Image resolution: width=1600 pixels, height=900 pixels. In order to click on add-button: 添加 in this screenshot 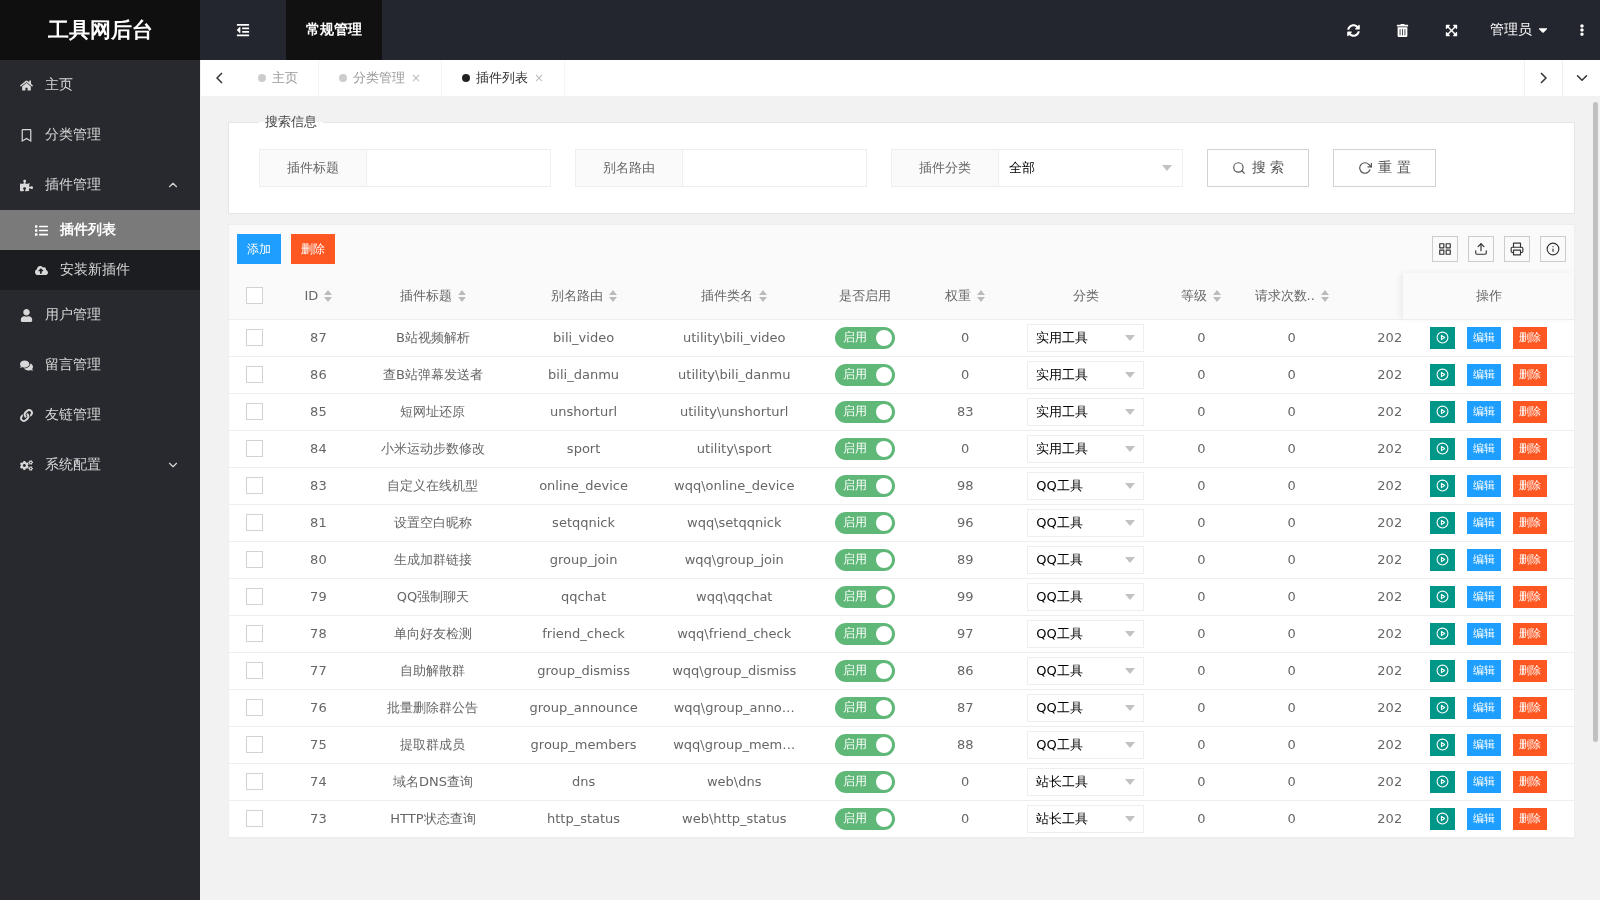, I will do `click(259, 249)`.